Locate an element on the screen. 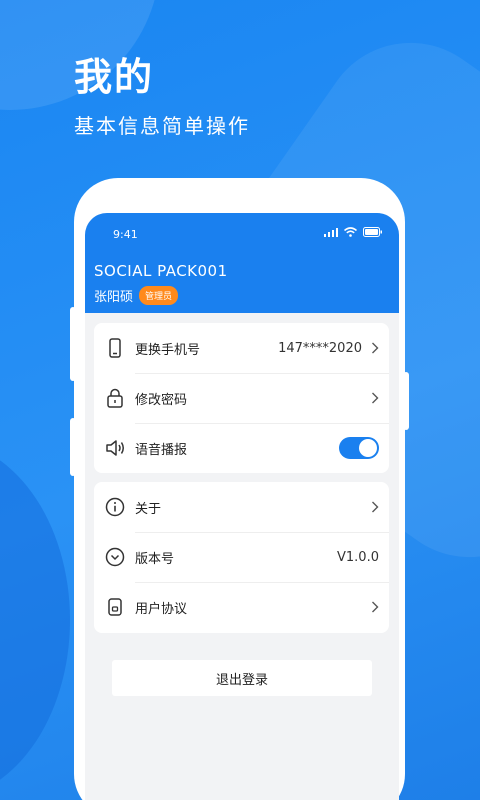  status-time: 9:41 is located at coordinates (125, 234).